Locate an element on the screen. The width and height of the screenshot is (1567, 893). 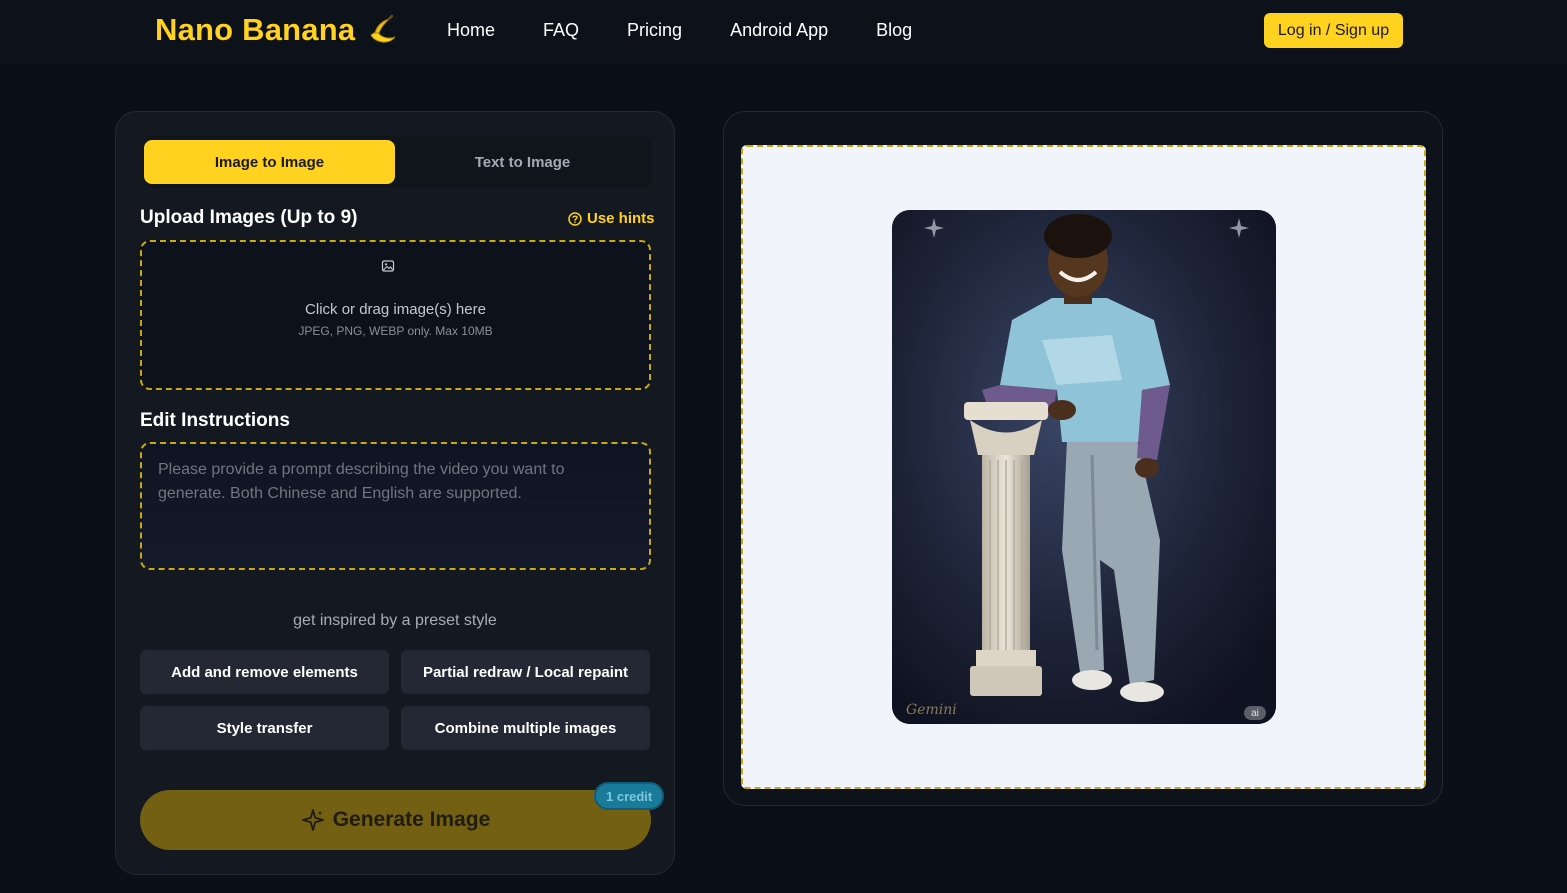
logo: Nano Banana is located at coordinates (277, 30).